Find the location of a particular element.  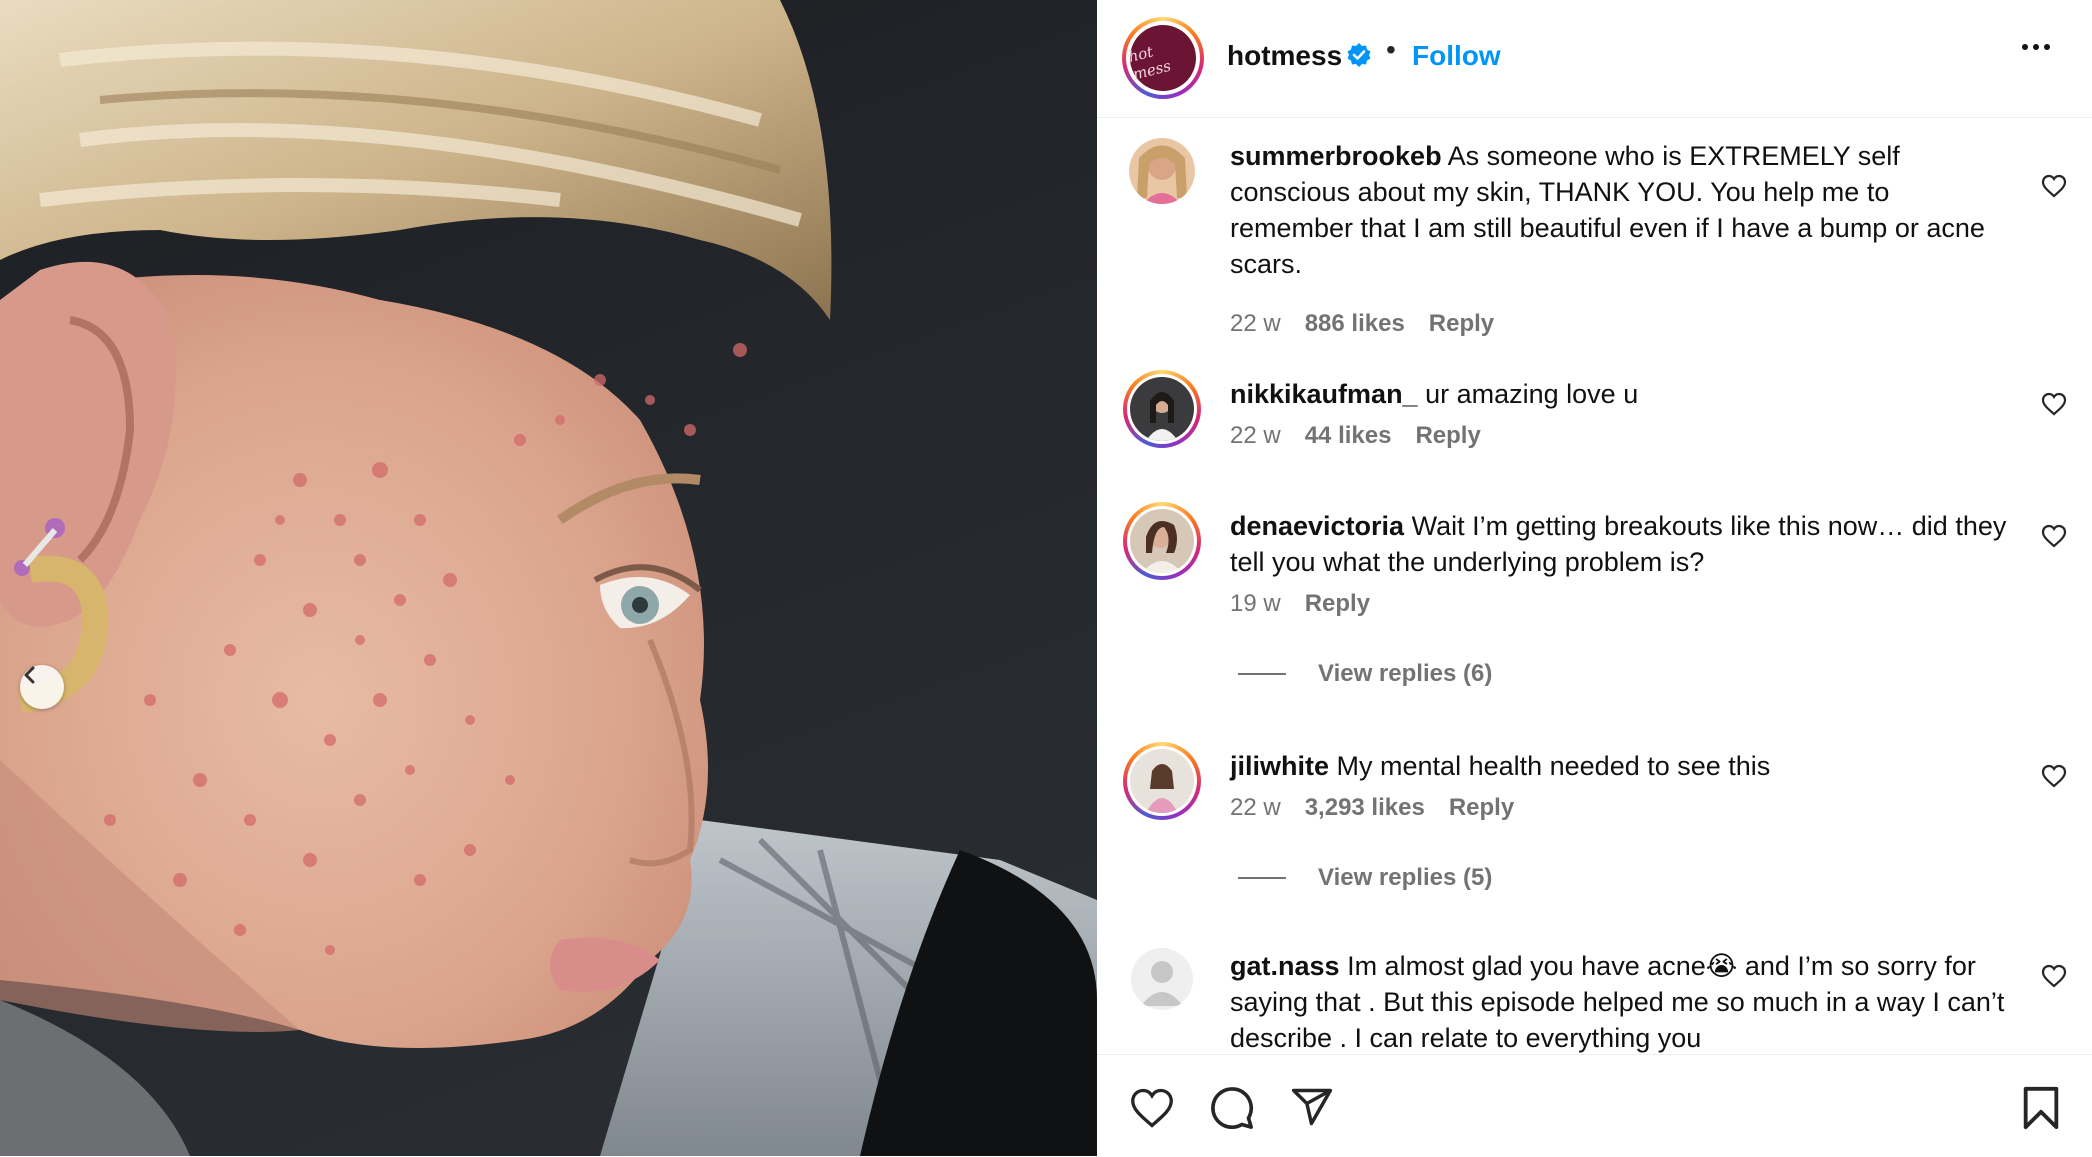

view-replies-label: View replies (6) is located at coordinates (1405, 673).